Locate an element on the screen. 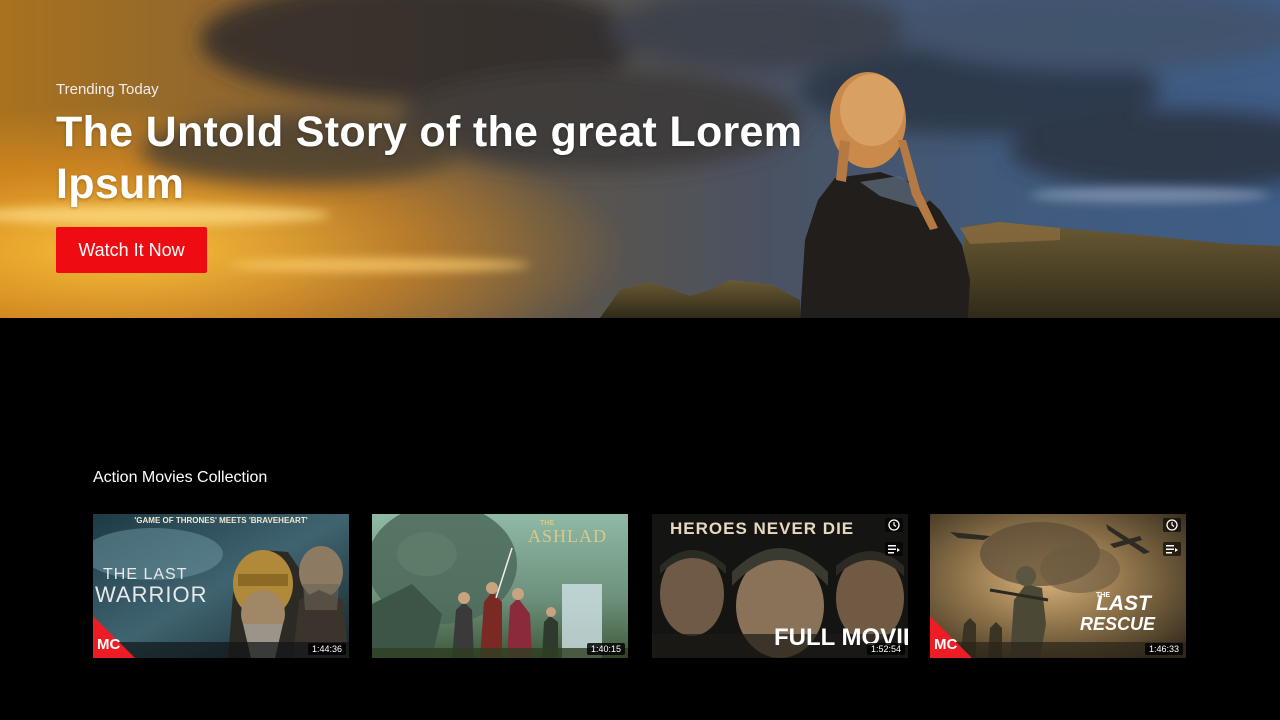 Image resolution: width=1280 pixels, height=720 pixels. thumbnail-title-line2: WARRIOR is located at coordinates (151, 594).